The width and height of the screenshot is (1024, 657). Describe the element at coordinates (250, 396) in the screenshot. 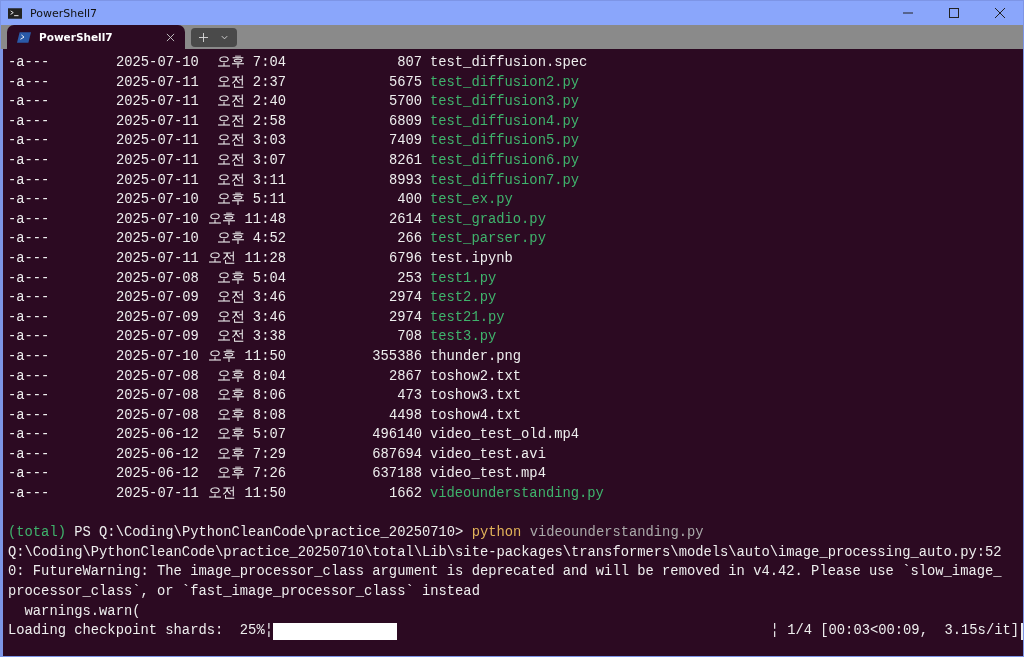

I see `file-time: 오후 8:06` at that location.